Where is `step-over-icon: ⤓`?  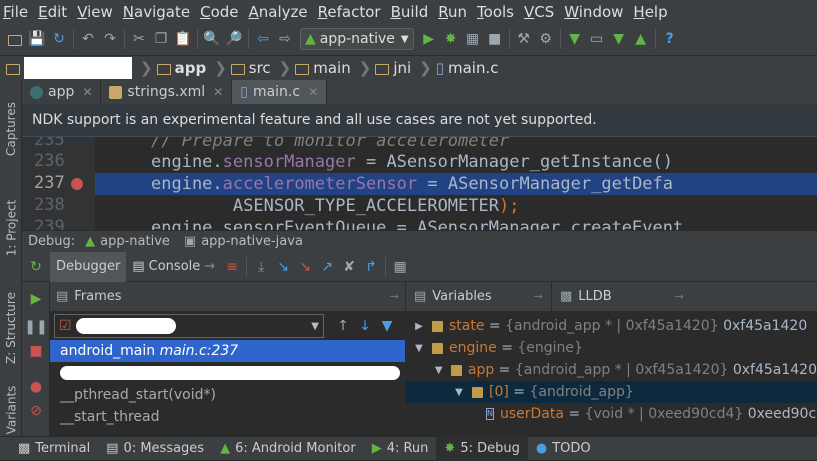
step-over-icon: ⤓ is located at coordinates (261, 267).